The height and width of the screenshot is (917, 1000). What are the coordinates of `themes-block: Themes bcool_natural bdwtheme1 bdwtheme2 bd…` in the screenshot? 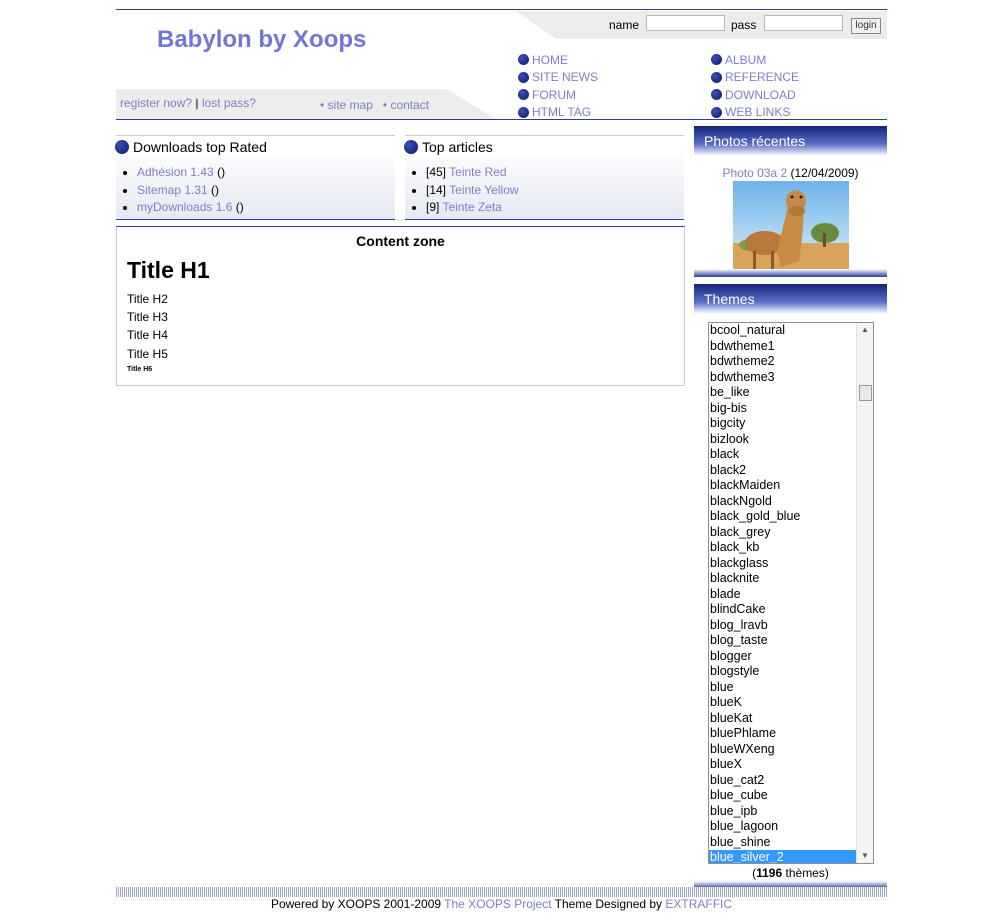 It's located at (790, 586).